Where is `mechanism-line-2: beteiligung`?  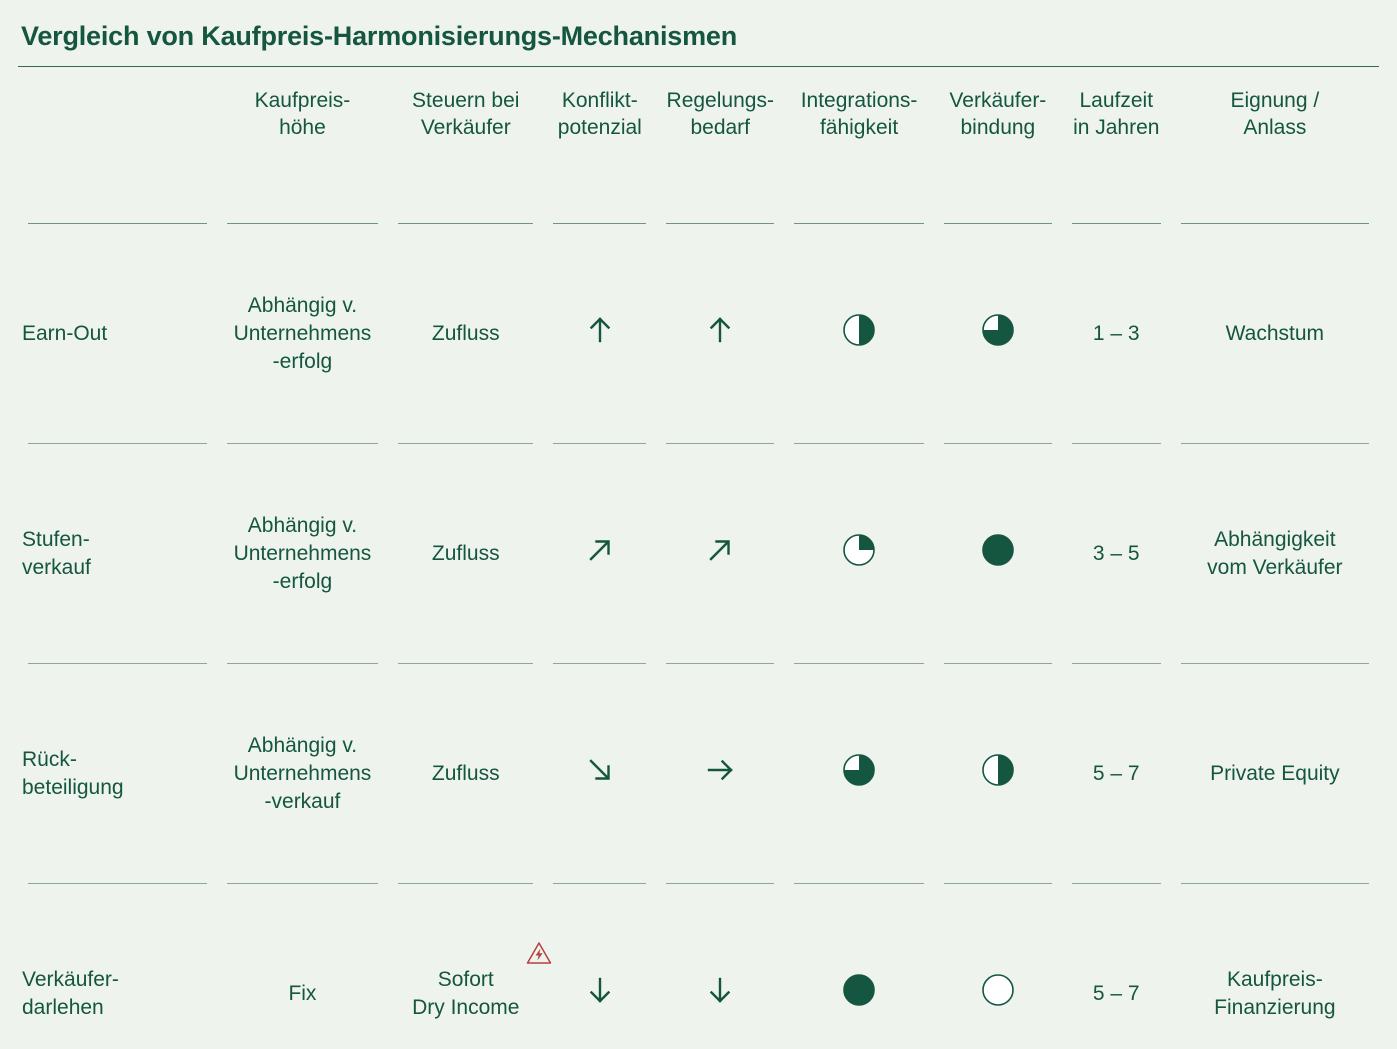 mechanism-line-2: beteiligung is located at coordinates (73, 787).